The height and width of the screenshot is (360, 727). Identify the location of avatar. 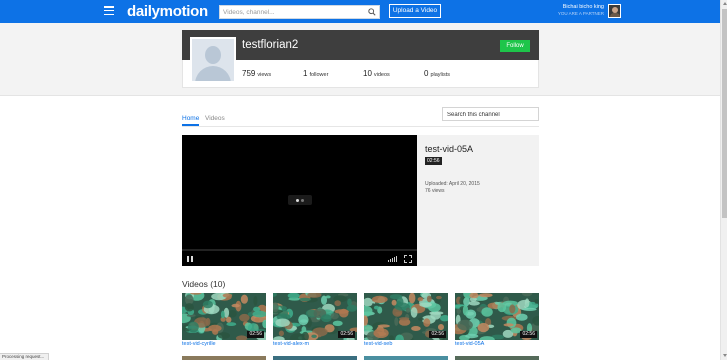
(614, 11).